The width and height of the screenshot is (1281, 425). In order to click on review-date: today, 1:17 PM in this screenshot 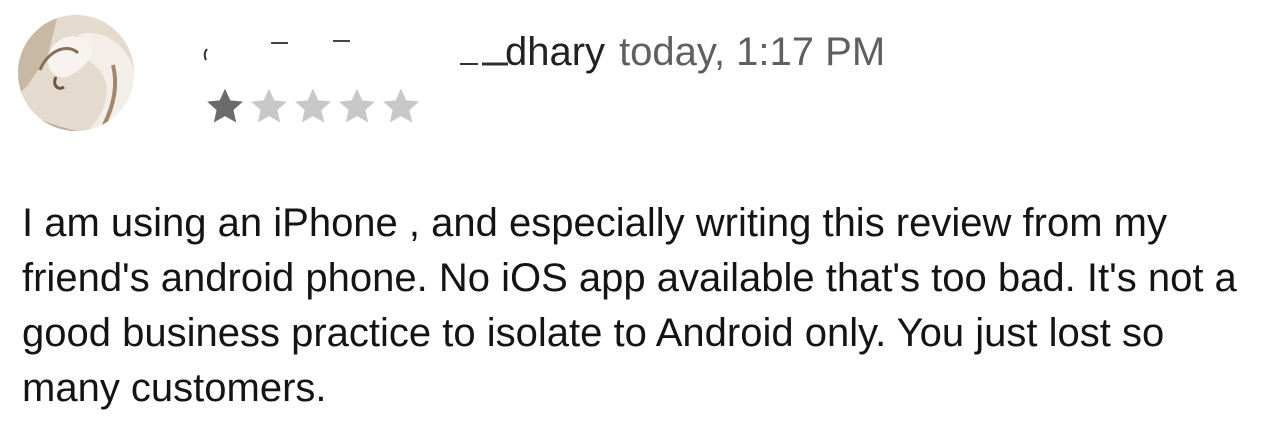, I will do `click(752, 52)`.